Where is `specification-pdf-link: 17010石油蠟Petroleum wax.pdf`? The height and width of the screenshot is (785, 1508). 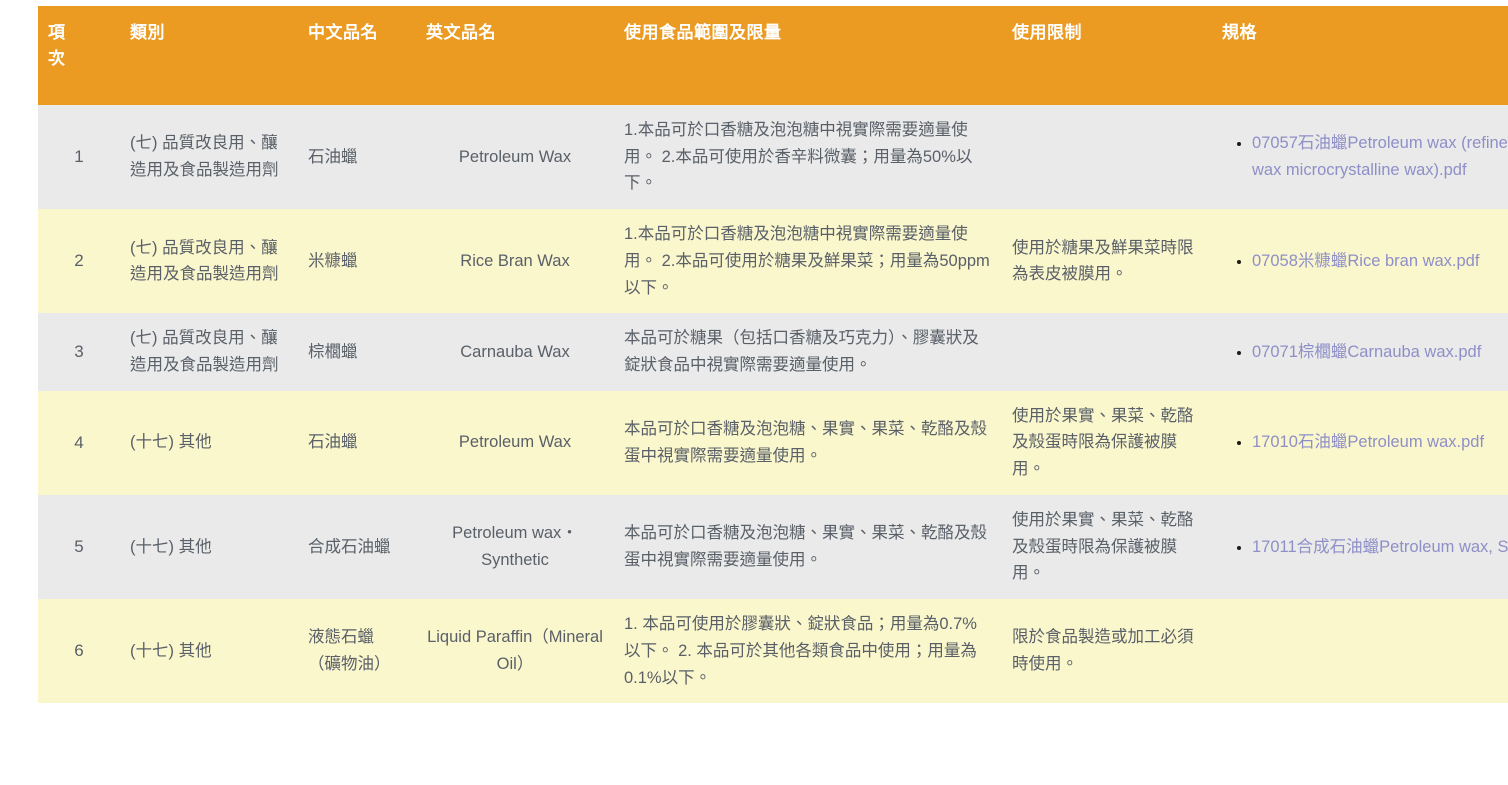 specification-pdf-link: 17010石油蠟Petroleum wax.pdf is located at coordinates (1368, 442).